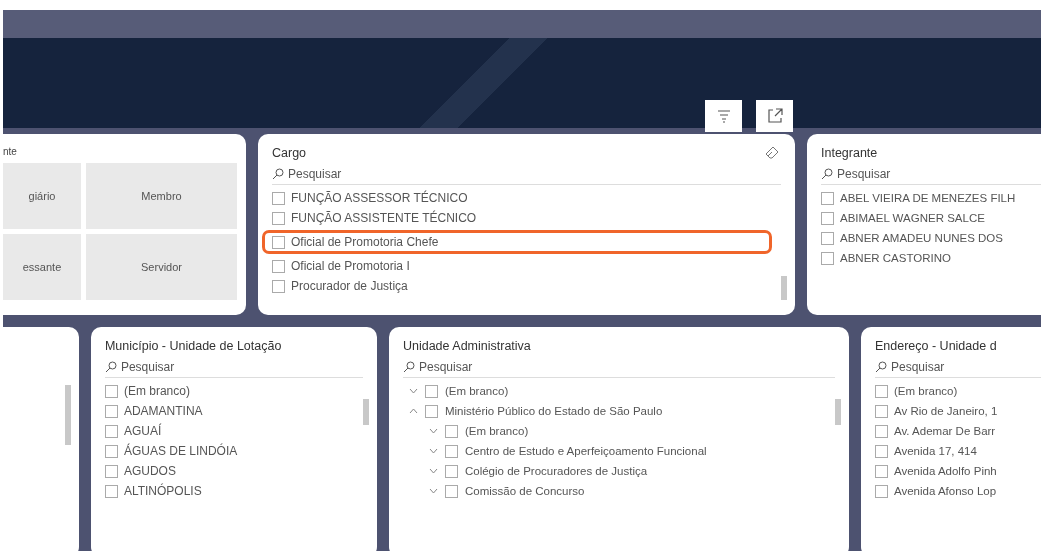  I want to click on list-item: FUNÇÃO ASSISTENTE TÉCNICO, so click(384, 218).